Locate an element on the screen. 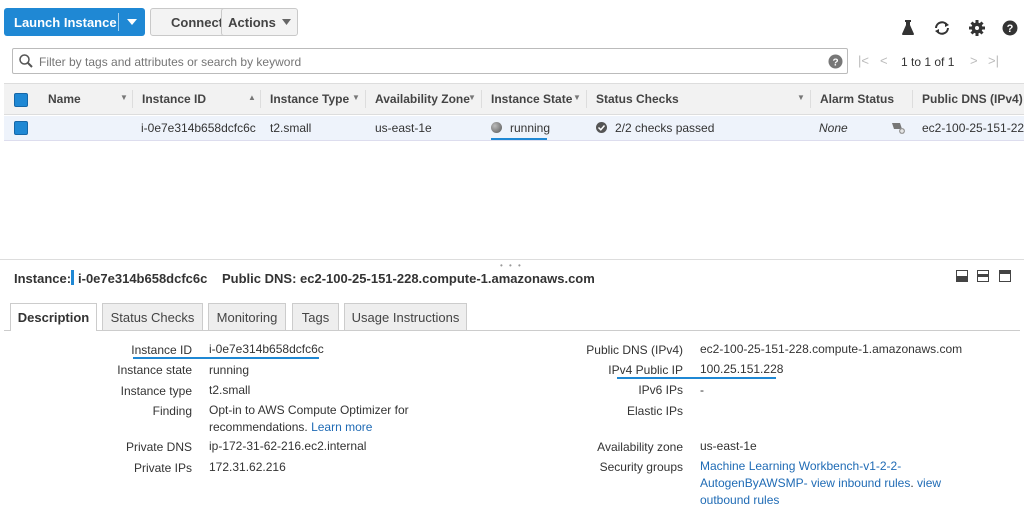 The height and width of the screenshot is (508, 1024). elastic-ips-label: Elastic IPs is located at coordinates (654, 411).